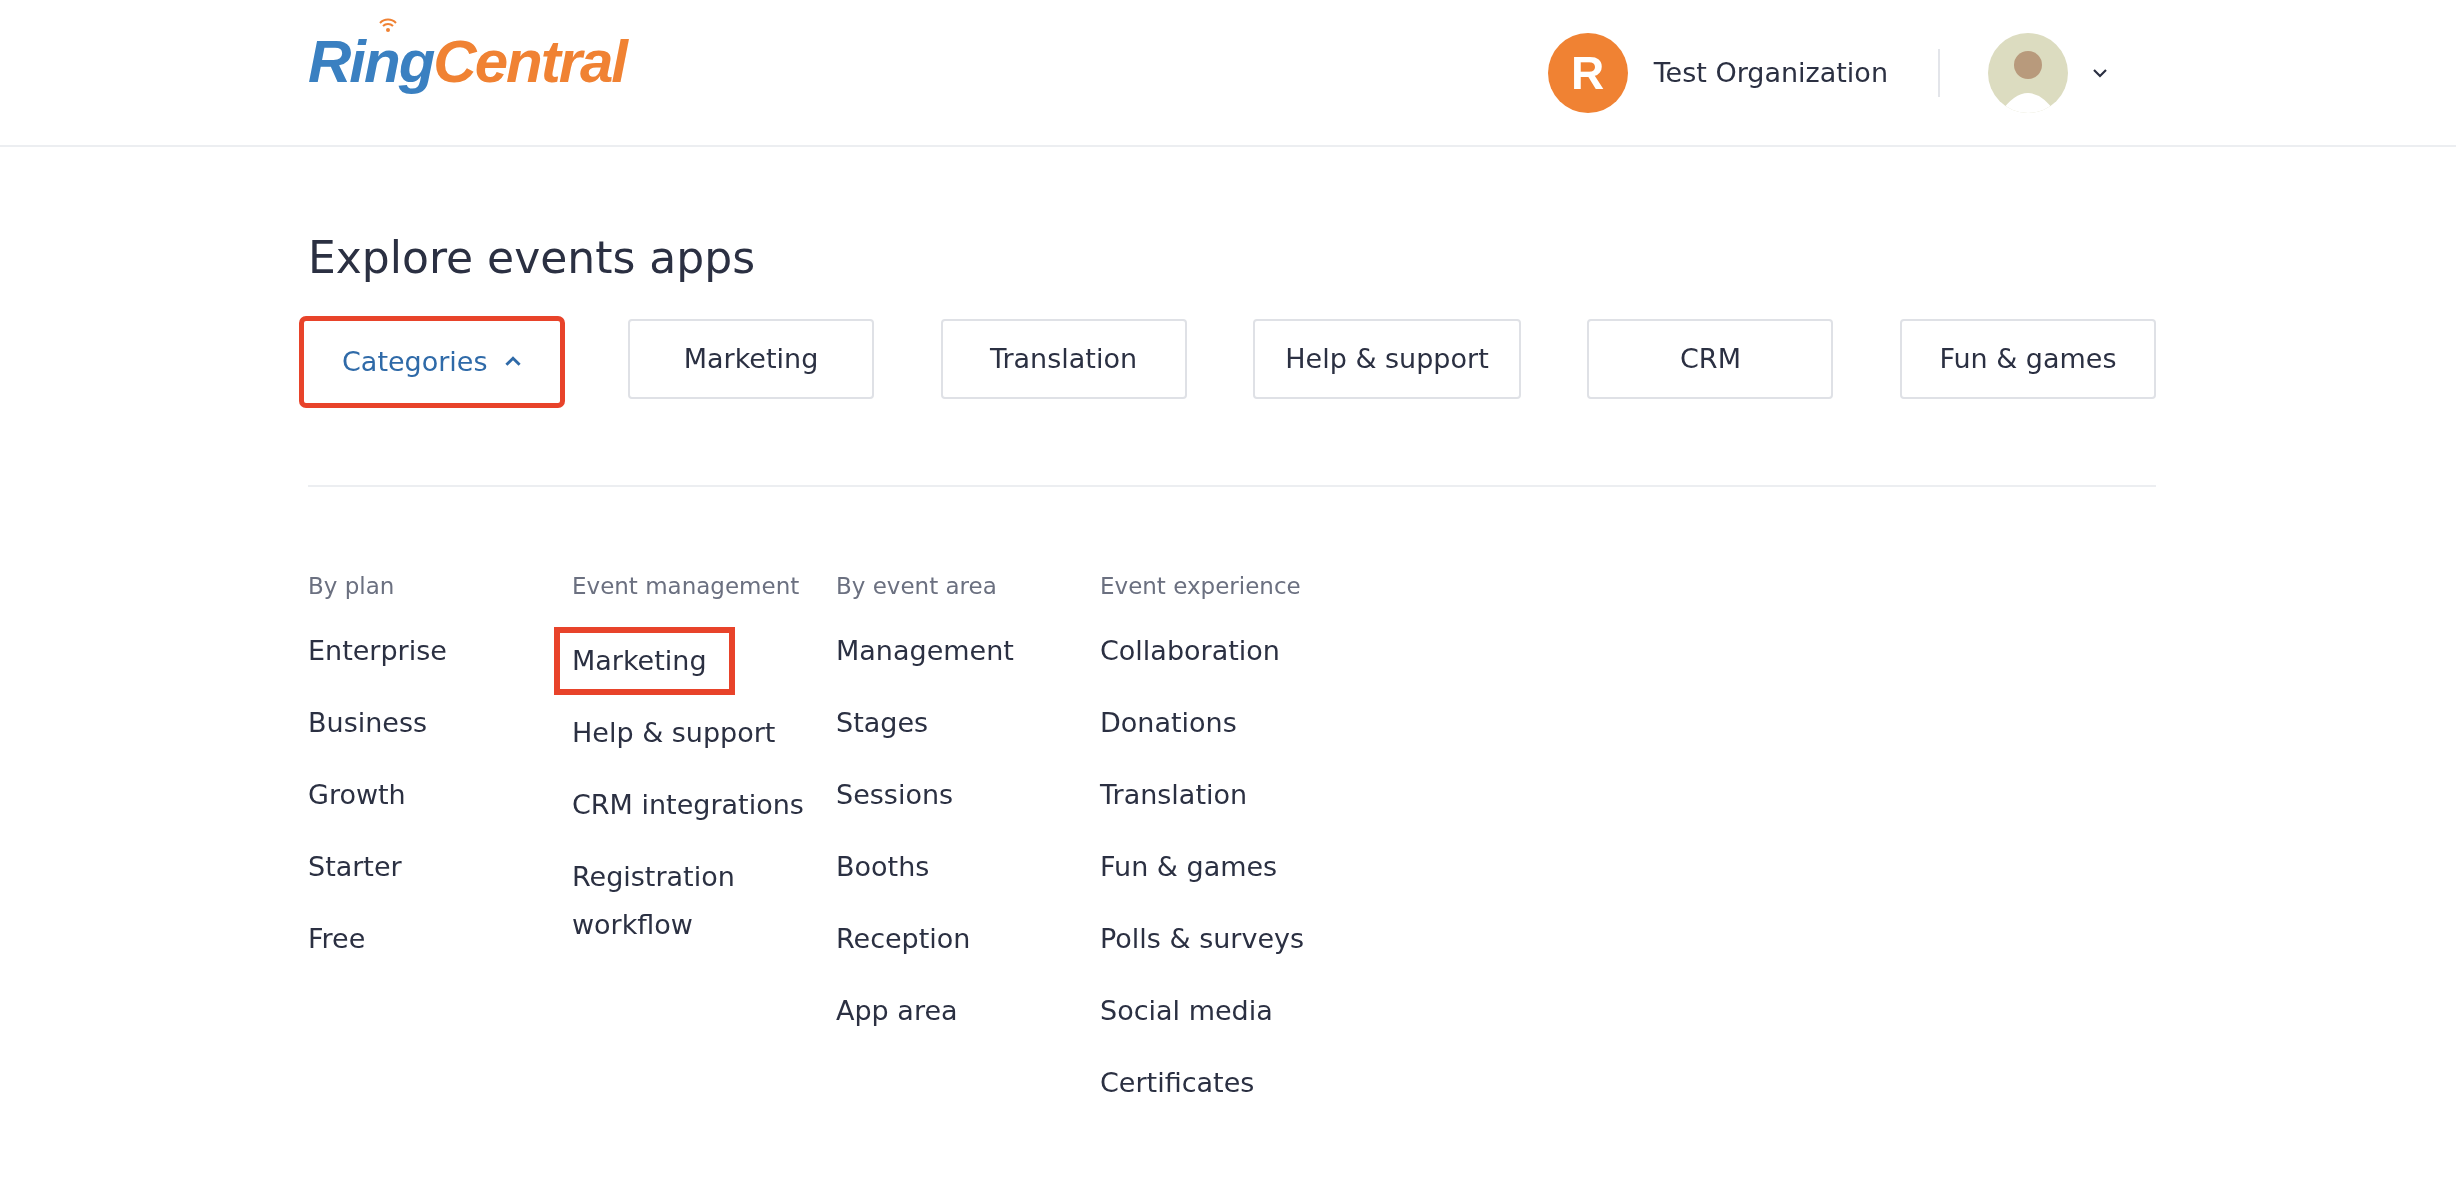 This screenshot has height=1194, width=2456. I want to click on category-chip: Help & support, so click(1387, 358).